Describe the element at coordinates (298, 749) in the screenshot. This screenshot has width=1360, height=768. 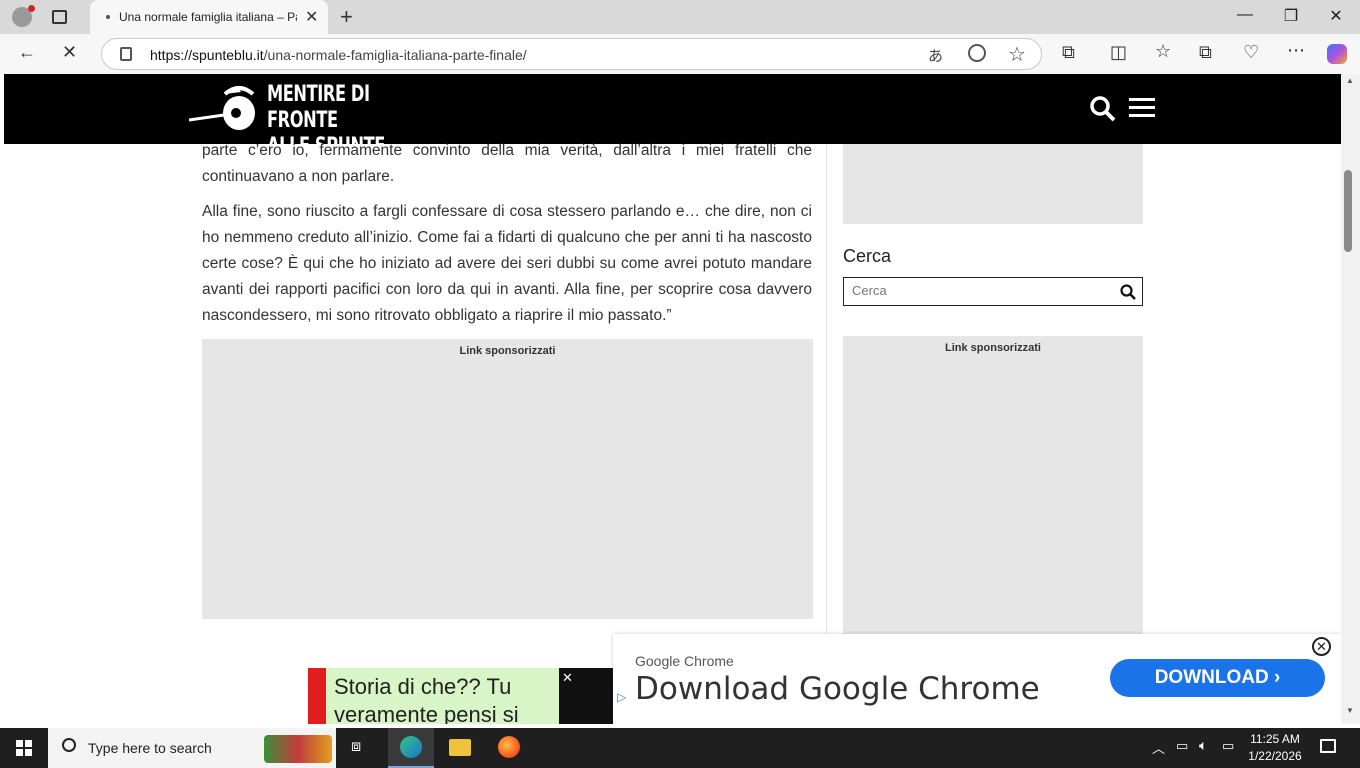
I see `search-highlight-icon` at that location.